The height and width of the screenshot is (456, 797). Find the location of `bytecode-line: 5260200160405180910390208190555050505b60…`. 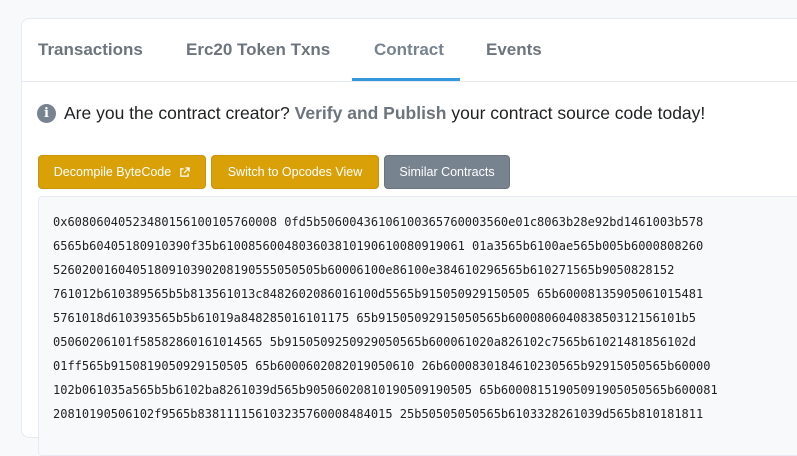

bytecode-line: 5260200160405180910390208190555050505b60… is located at coordinates (364, 270).